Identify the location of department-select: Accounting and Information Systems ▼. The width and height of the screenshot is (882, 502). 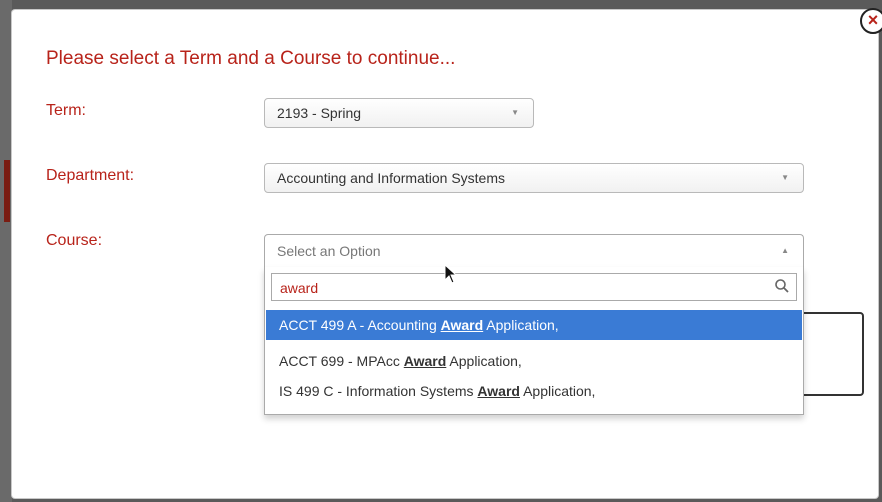
(534, 178).